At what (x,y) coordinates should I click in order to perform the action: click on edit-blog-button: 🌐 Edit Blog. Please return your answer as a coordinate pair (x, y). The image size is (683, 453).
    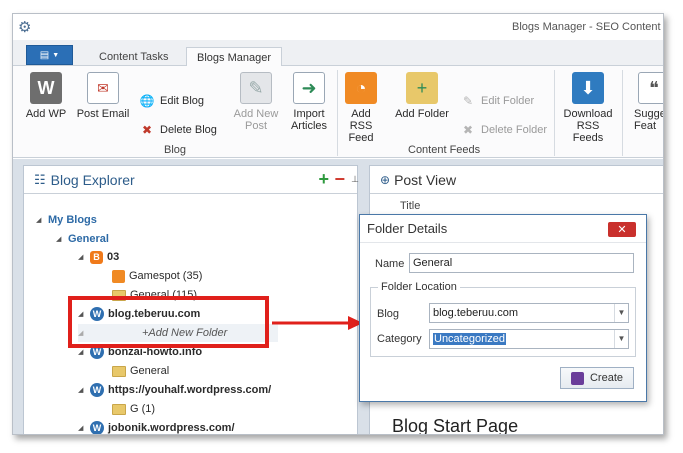
    Looking at the image, I should click on (172, 101).